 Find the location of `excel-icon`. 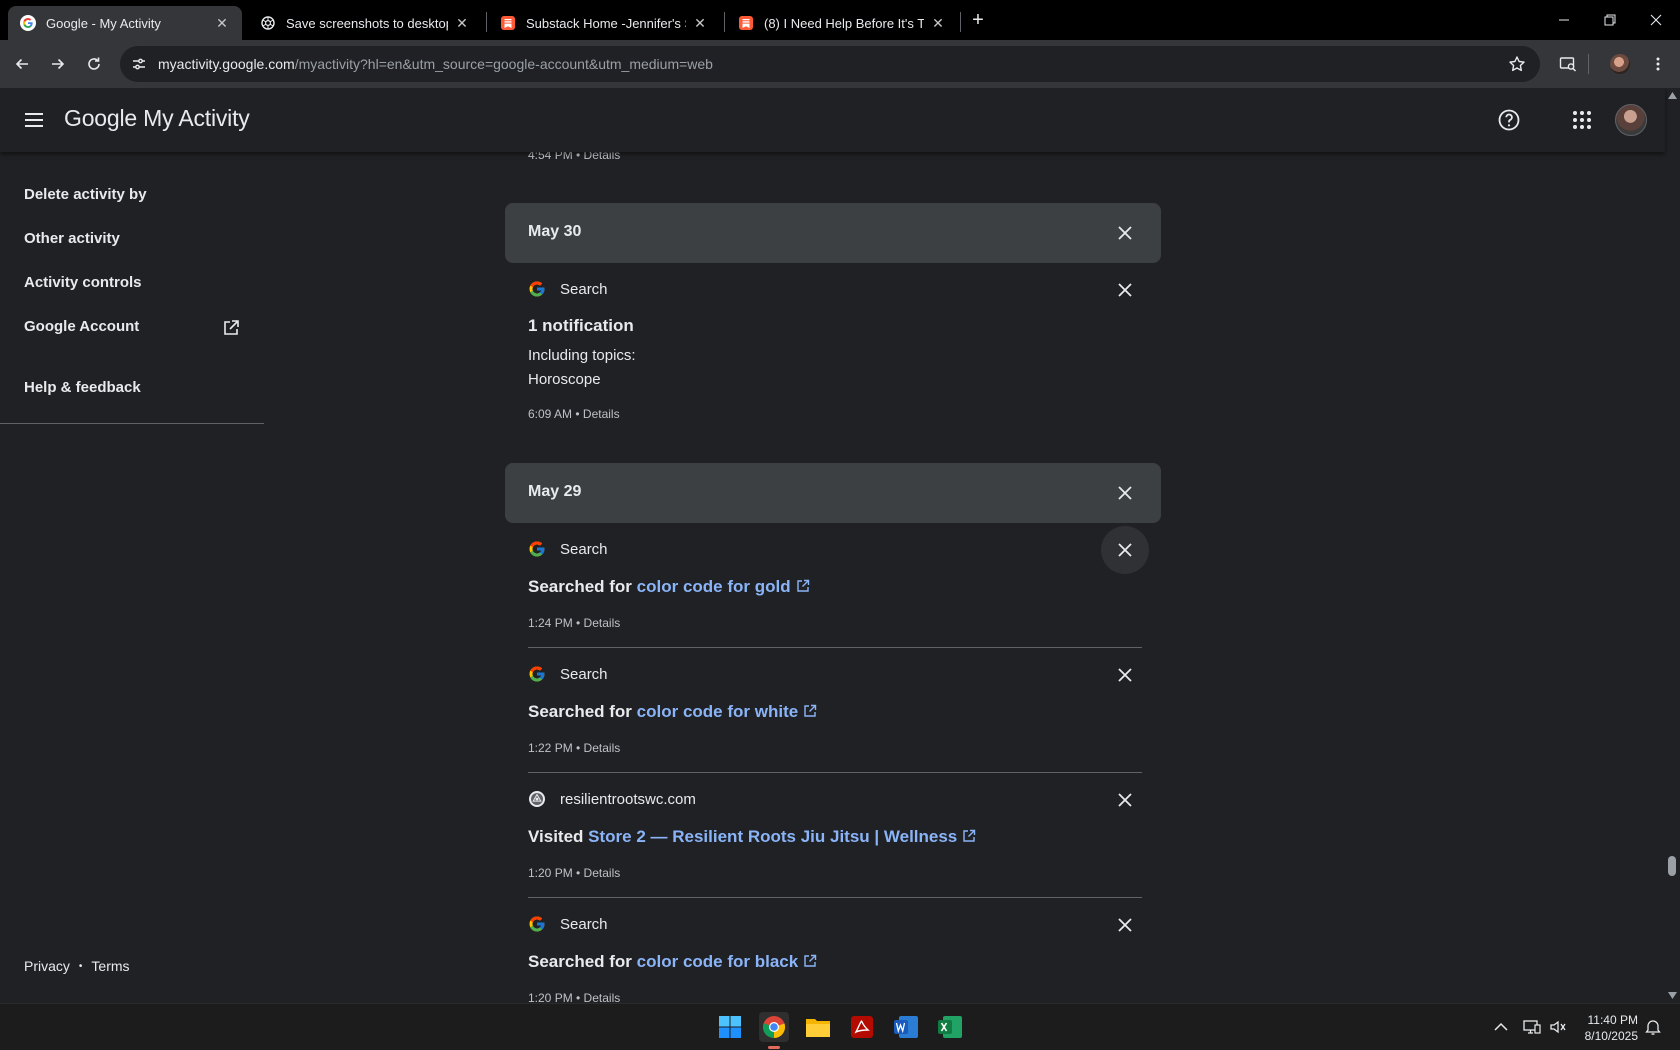

excel-icon is located at coordinates (950, 1027).